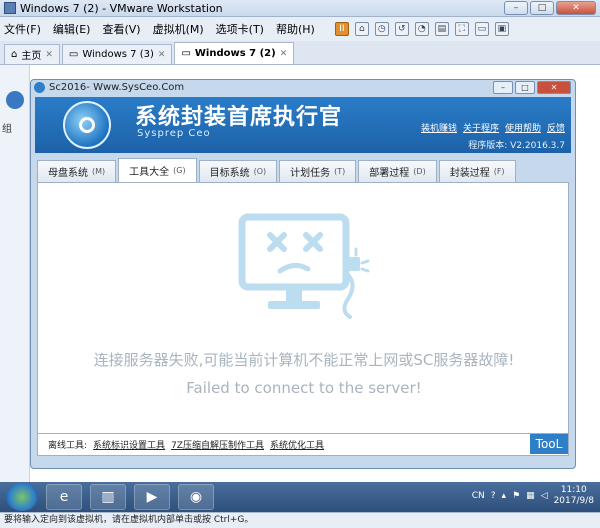  What do you see at coordinates (240, 29) in the screenshot?
I see `menu-tabs: 选项卡(T)` at bounding box center [240, 29].